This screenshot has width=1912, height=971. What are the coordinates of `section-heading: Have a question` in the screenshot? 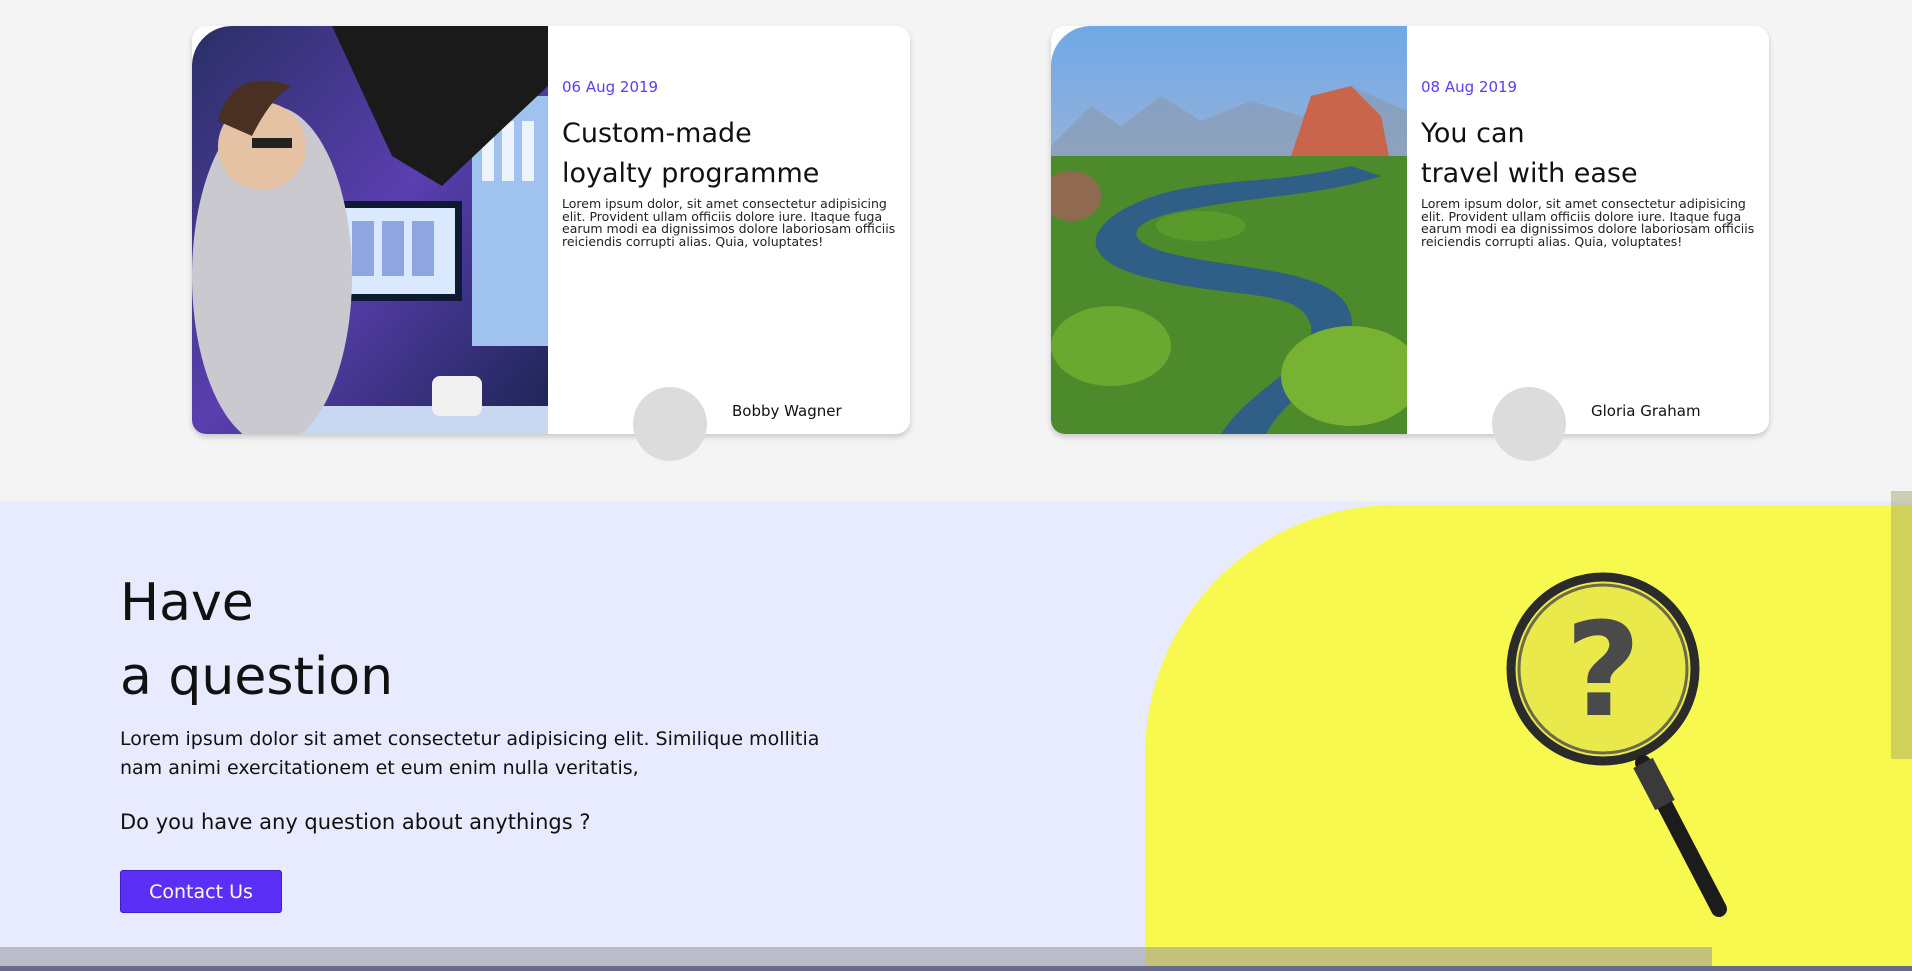 It's located at (256, 640).